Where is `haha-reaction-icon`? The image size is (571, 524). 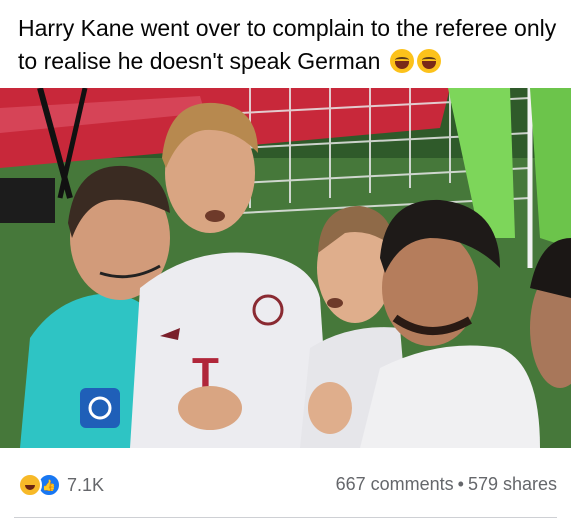
haha-reaction-icon is located at coordinates (30, 485).